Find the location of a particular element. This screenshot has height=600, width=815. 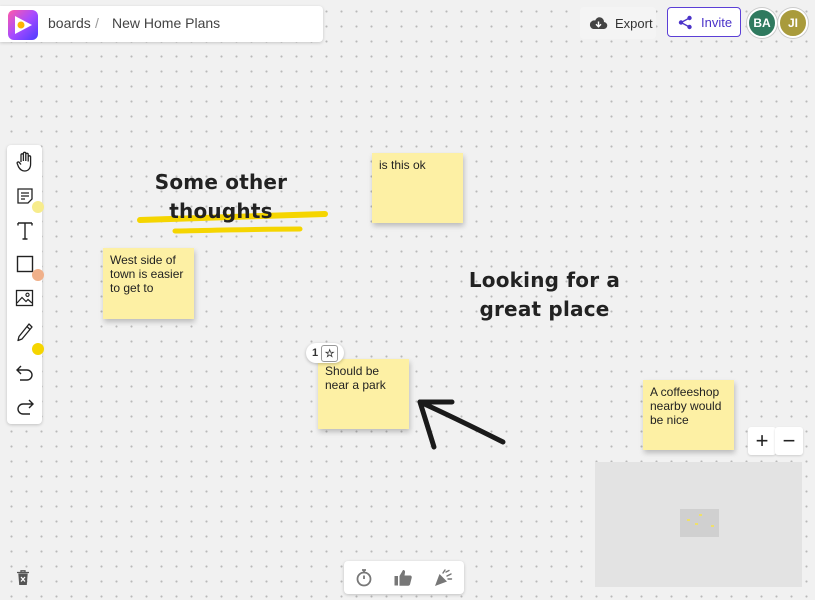

board-header: boards / New Home Plans is located at coordinates (161, 24).